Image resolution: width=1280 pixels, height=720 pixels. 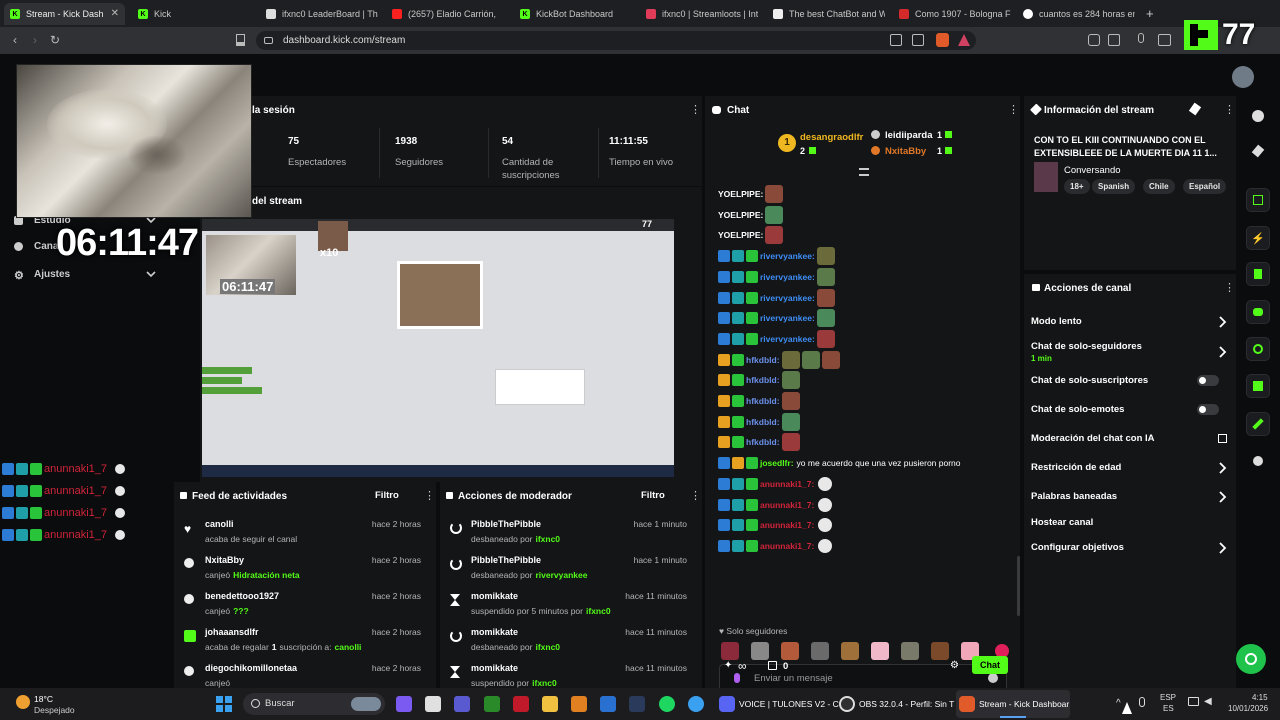 I want to click on brave-icon, so click(x=942, y=40).